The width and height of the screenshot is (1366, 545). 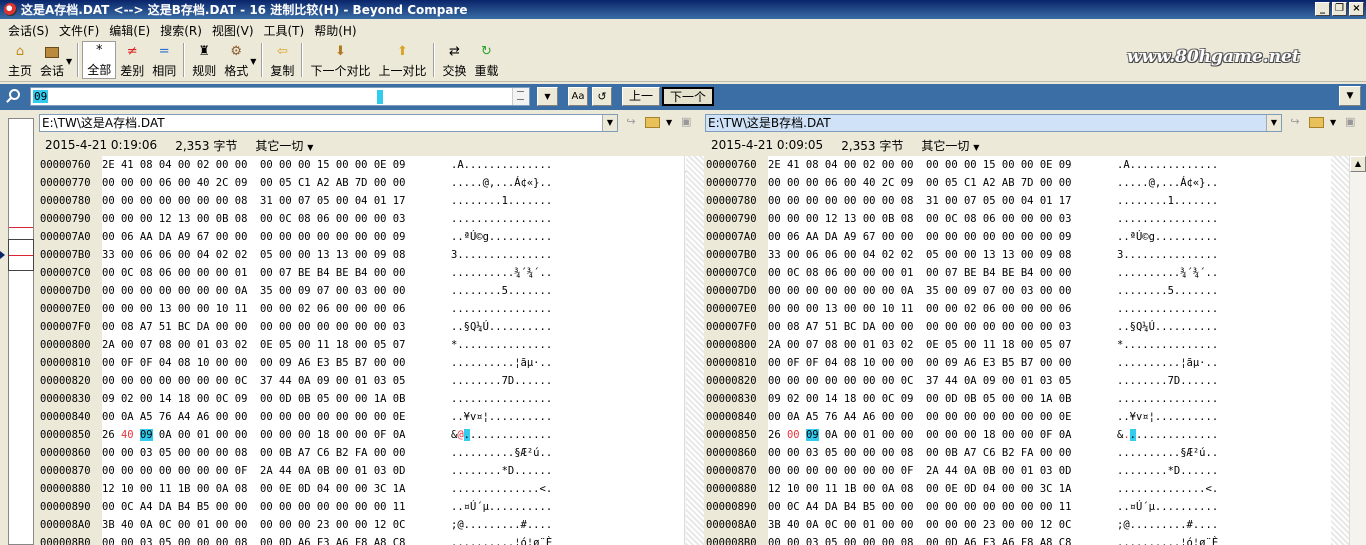 What do you see at coordinates (486, 60) in the screenshot?
I see `reload-button: ↻ 重载` at bounding box center [486, 60].